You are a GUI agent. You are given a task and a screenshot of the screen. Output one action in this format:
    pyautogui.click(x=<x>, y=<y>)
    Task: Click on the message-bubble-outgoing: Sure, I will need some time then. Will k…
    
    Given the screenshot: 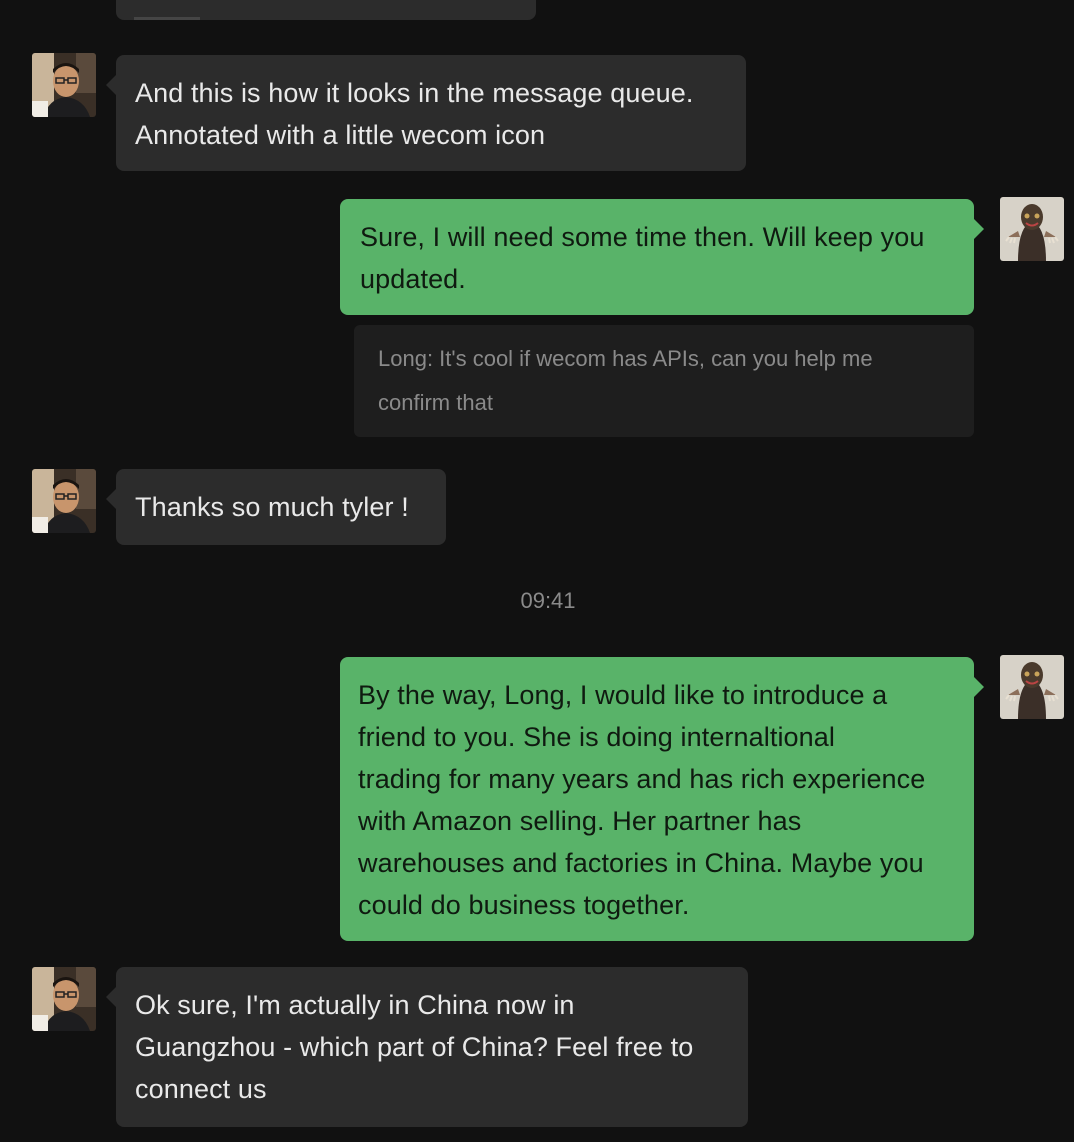 What is the action you would take?
    pyautogui.click(x=662, y=257)
    